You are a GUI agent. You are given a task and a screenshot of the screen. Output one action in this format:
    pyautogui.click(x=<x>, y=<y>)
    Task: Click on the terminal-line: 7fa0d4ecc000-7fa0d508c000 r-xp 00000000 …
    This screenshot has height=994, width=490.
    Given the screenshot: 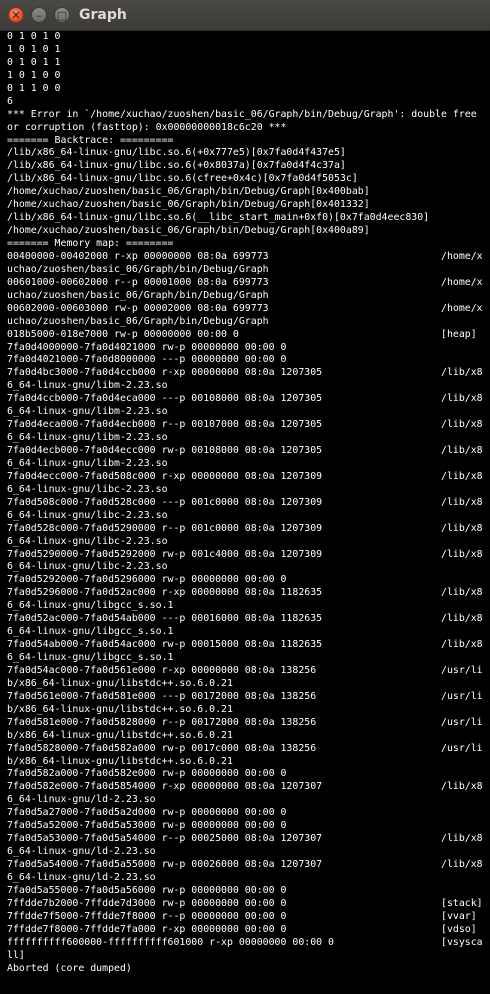 What is the action you would take?
    pyautogui.click(x=245, y=476)
    